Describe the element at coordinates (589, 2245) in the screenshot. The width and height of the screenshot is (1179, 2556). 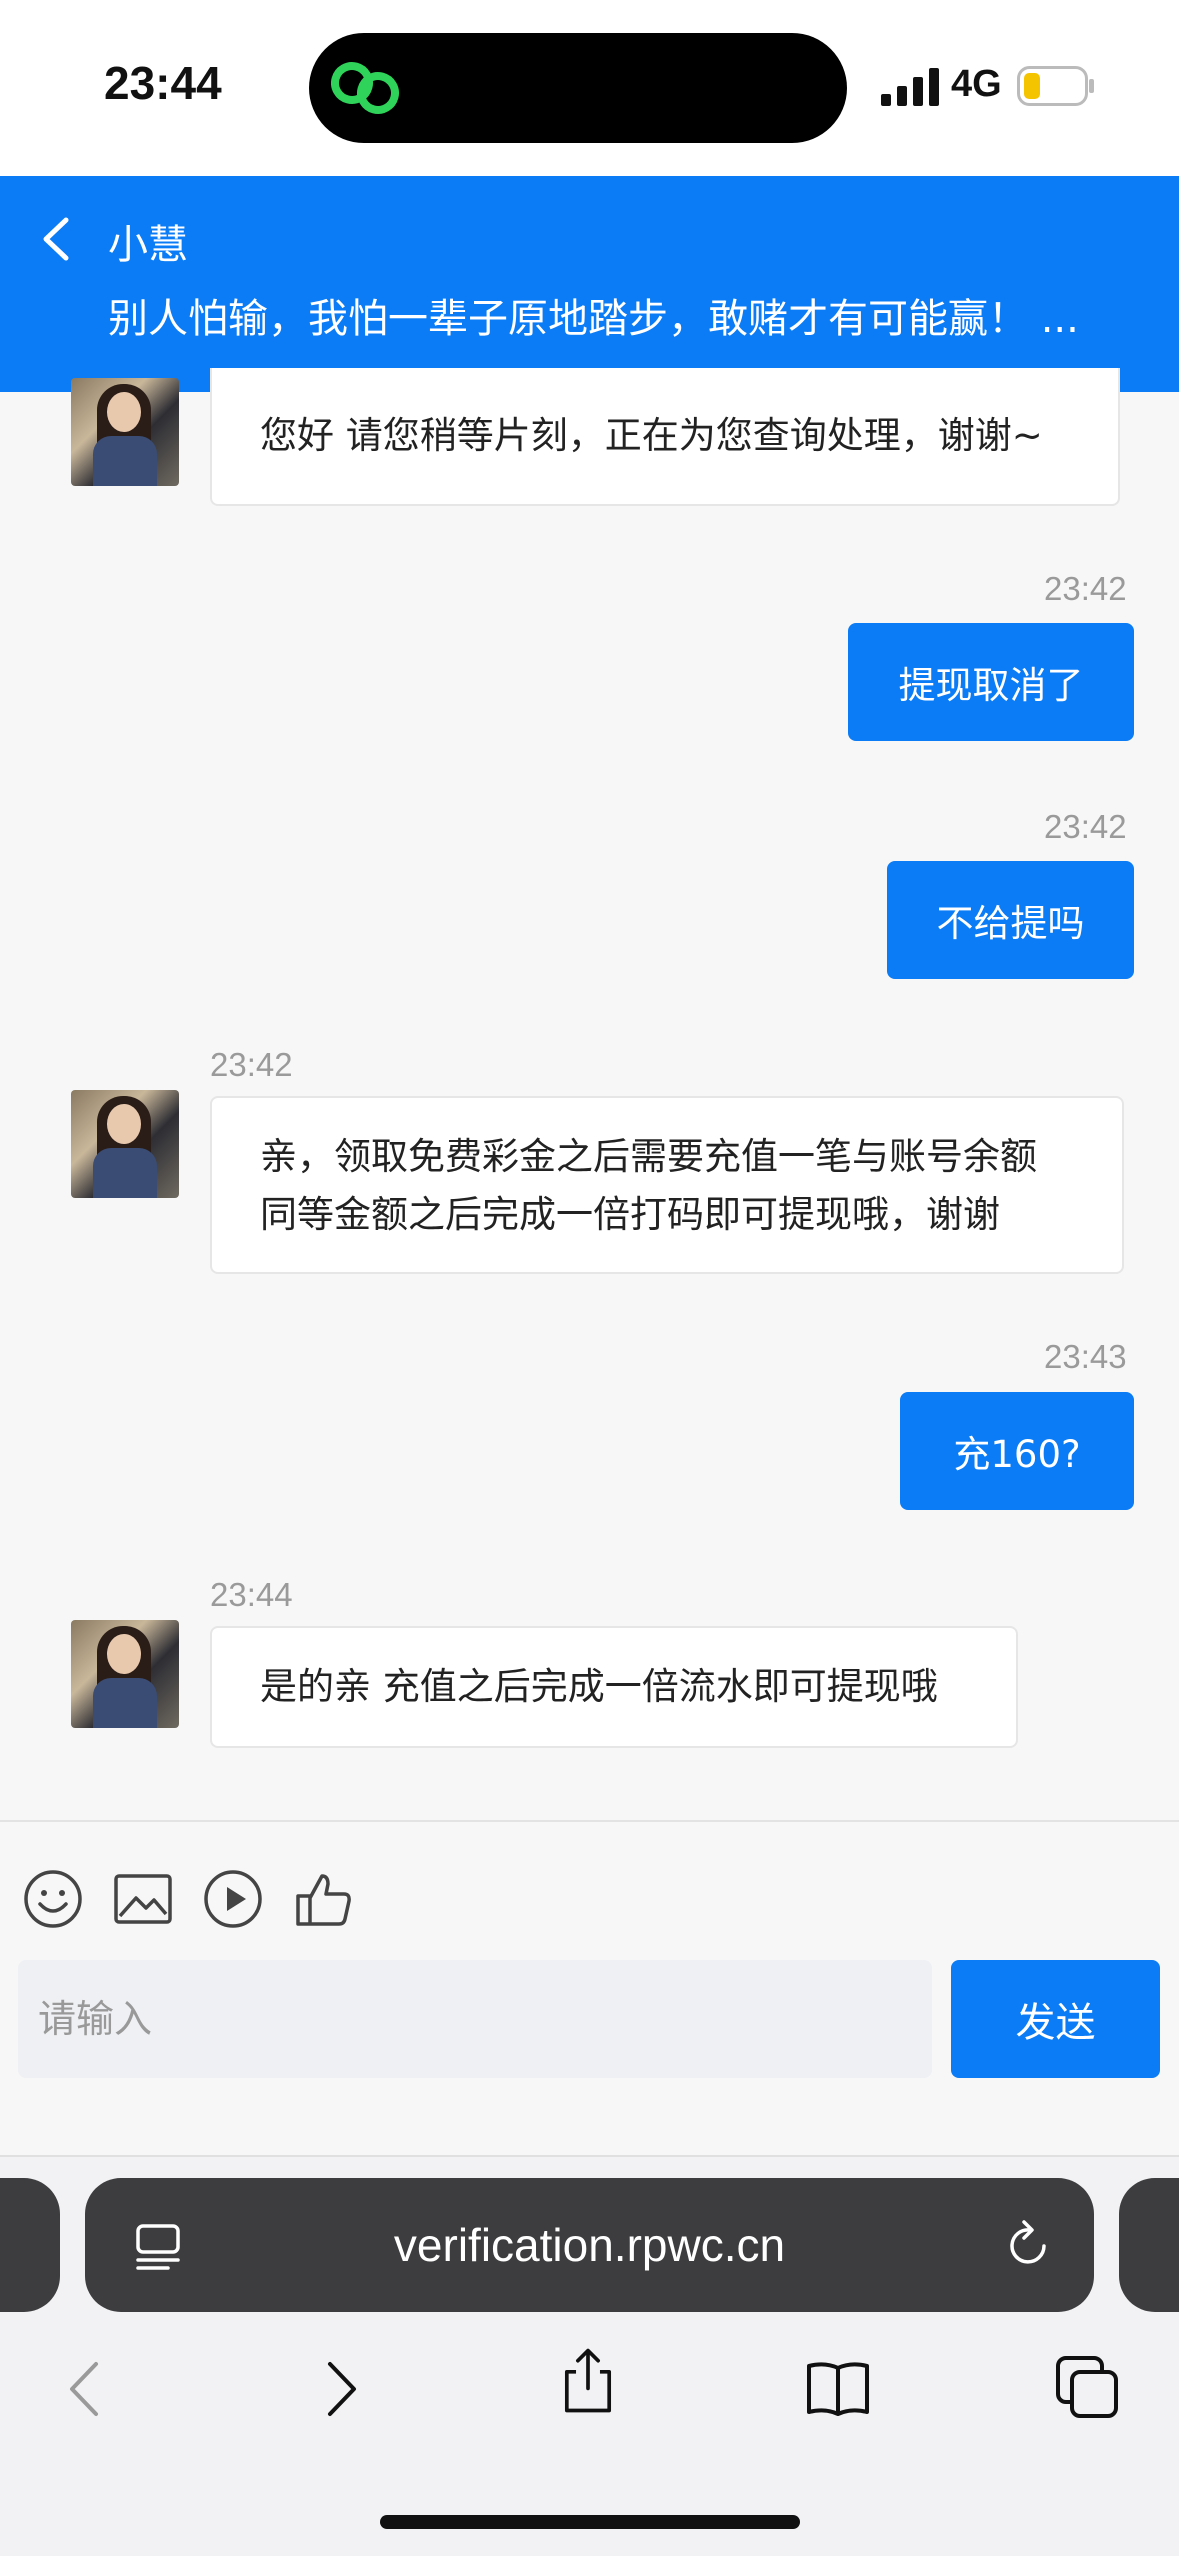
I see `url-text: verification.rpwc.cn` at that location.